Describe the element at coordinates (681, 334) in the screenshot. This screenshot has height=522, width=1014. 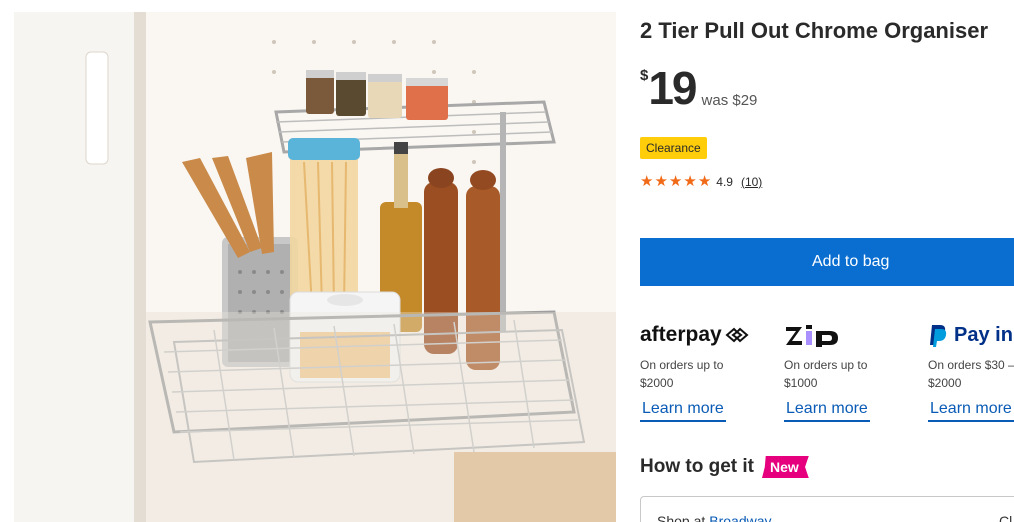
I see `afterpay-logo-text: afterpay` at that location.